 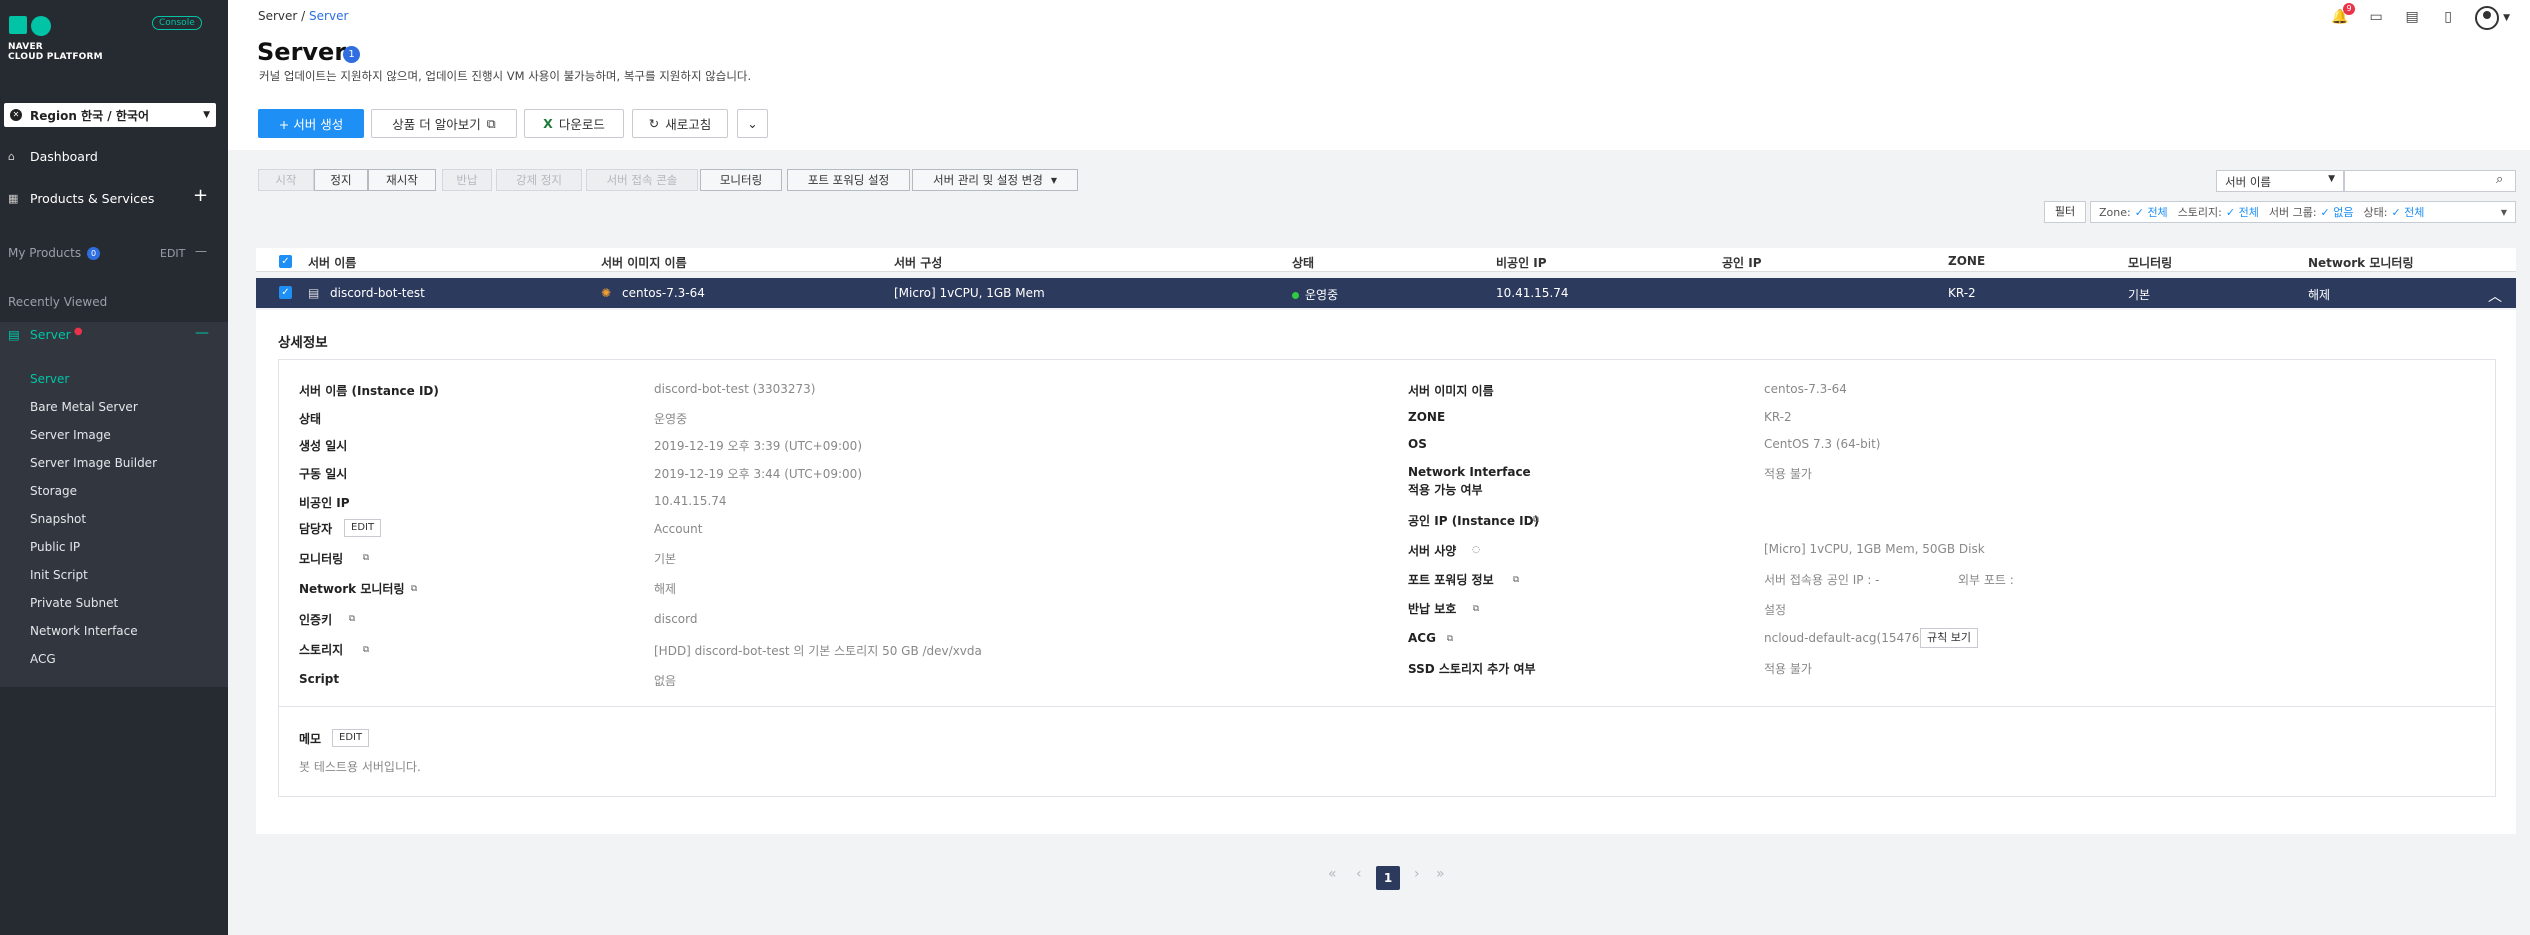 I want to click on detail-value: 기본, so click(x=665, y=559).